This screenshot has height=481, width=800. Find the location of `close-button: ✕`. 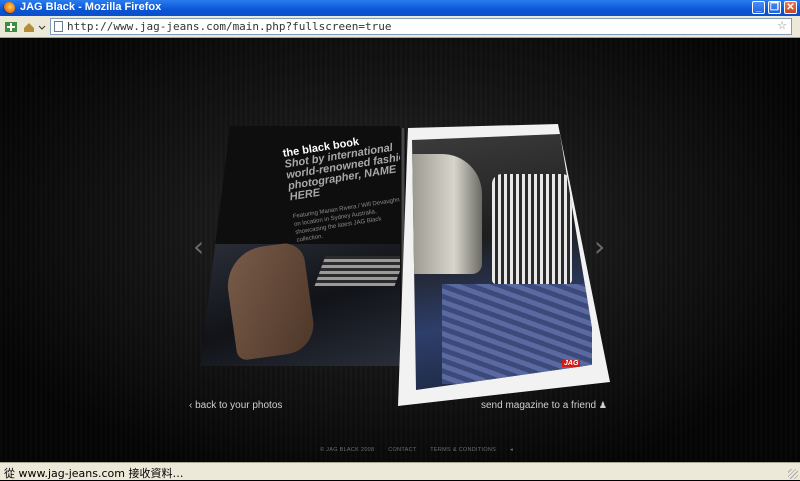

close-button: ✕ is located at coordinates (790, 7).